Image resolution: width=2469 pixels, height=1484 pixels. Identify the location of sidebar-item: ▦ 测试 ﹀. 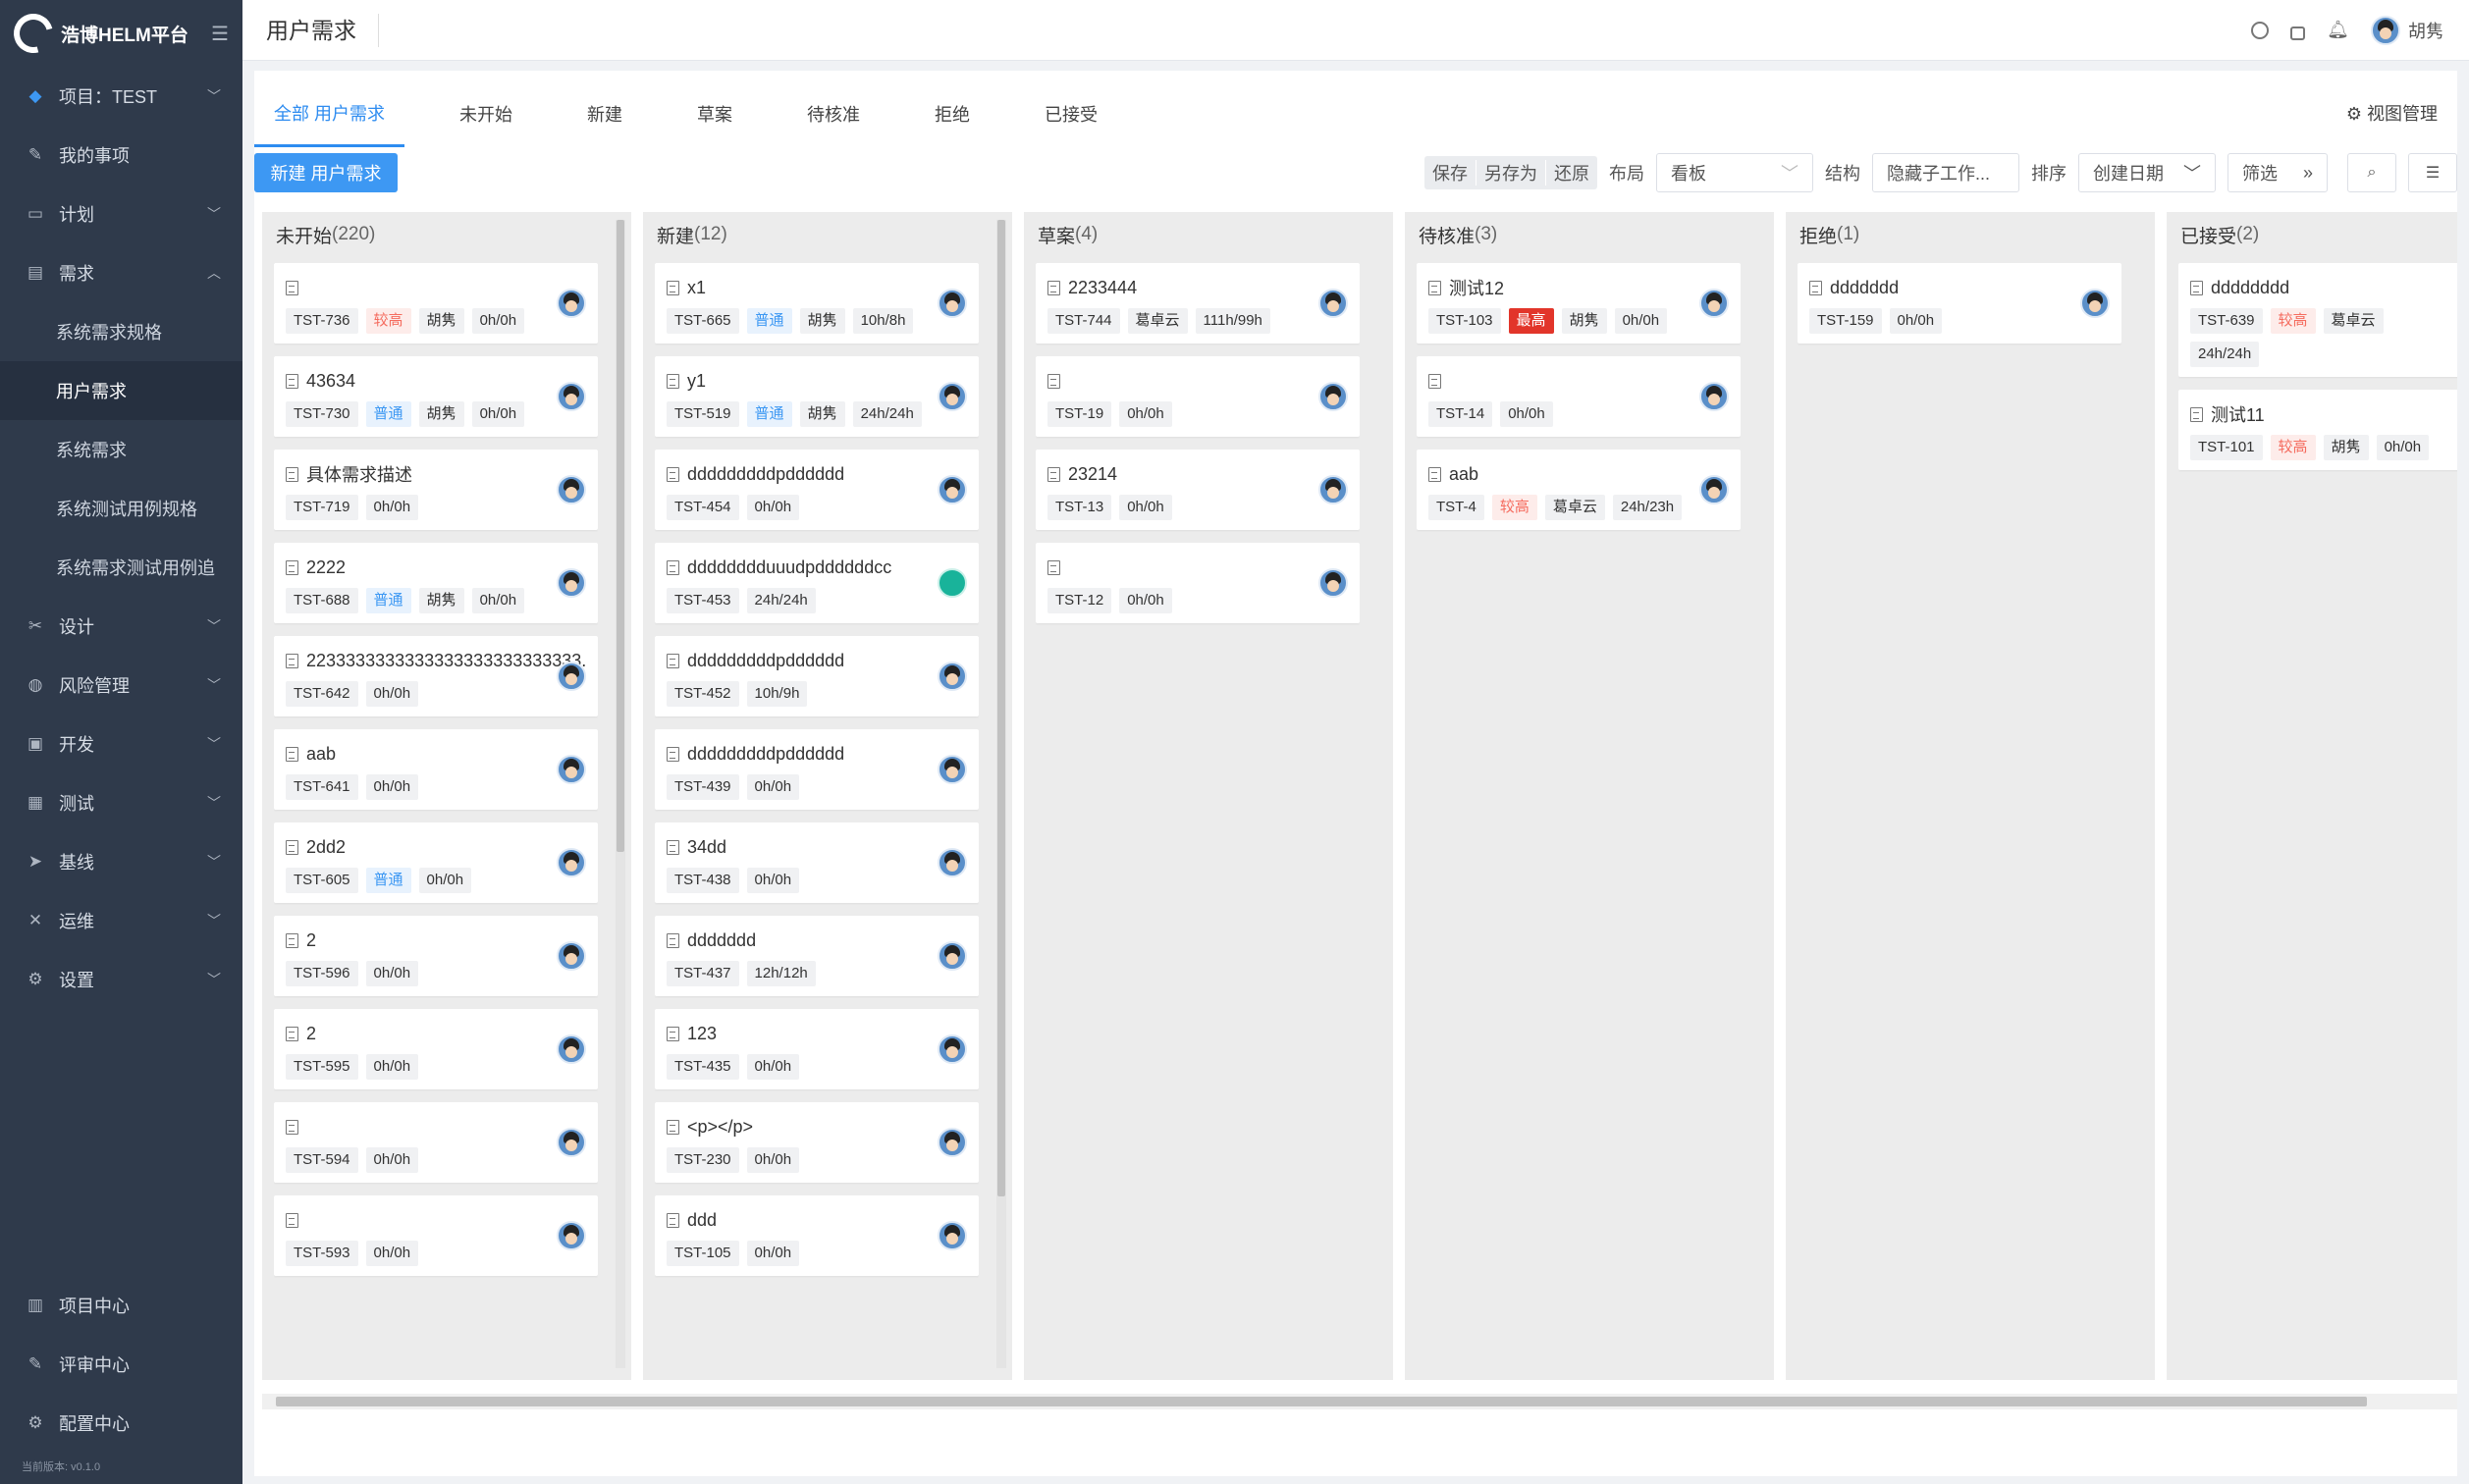
(121, 802).